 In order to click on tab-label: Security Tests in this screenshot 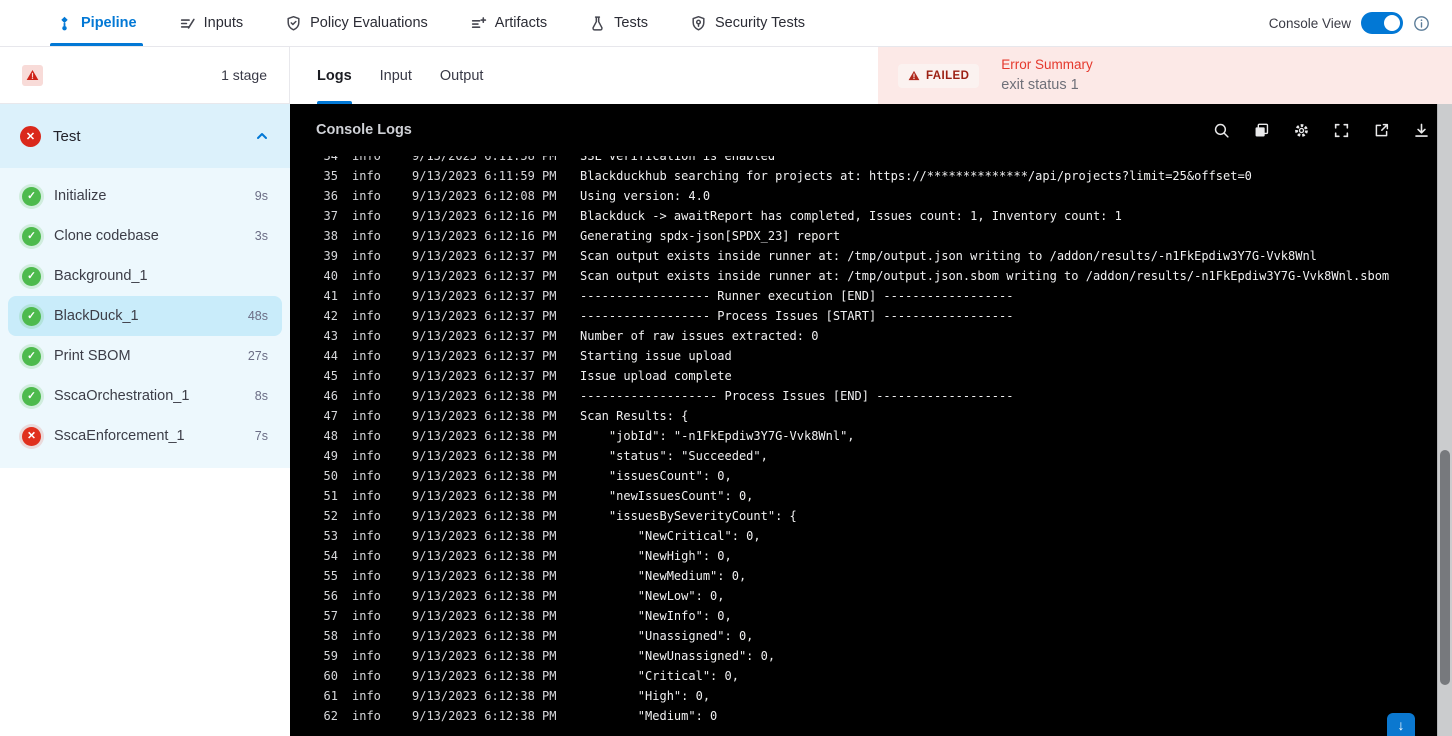, I will do `click(760, 23)`.